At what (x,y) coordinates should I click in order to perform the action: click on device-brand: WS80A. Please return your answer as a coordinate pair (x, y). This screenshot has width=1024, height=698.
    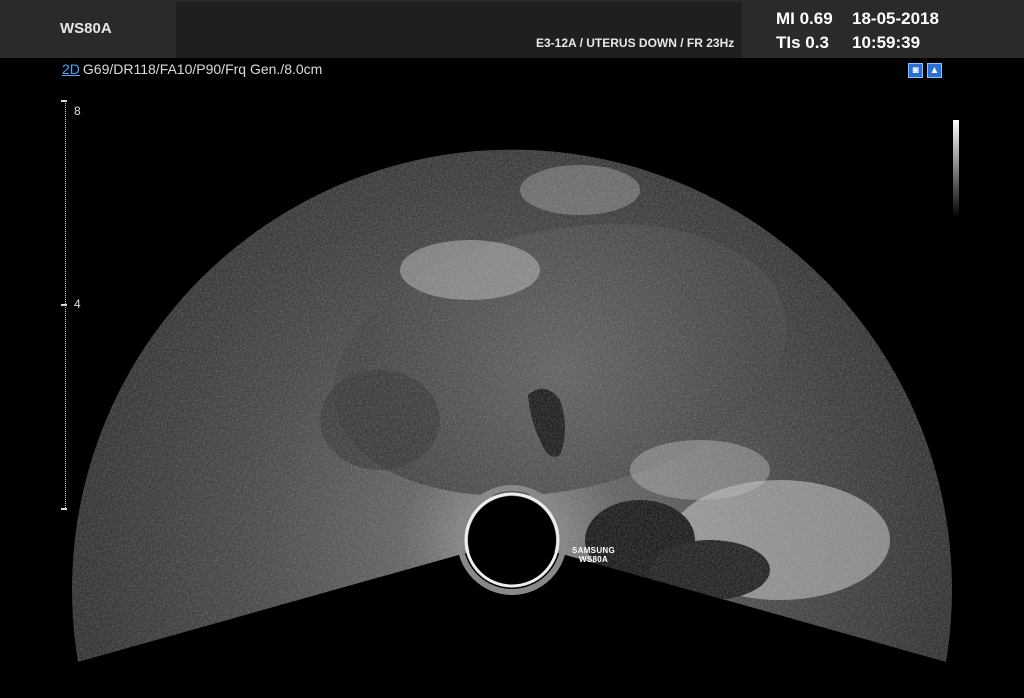
    Looking at the image, I should click on (86, 28).